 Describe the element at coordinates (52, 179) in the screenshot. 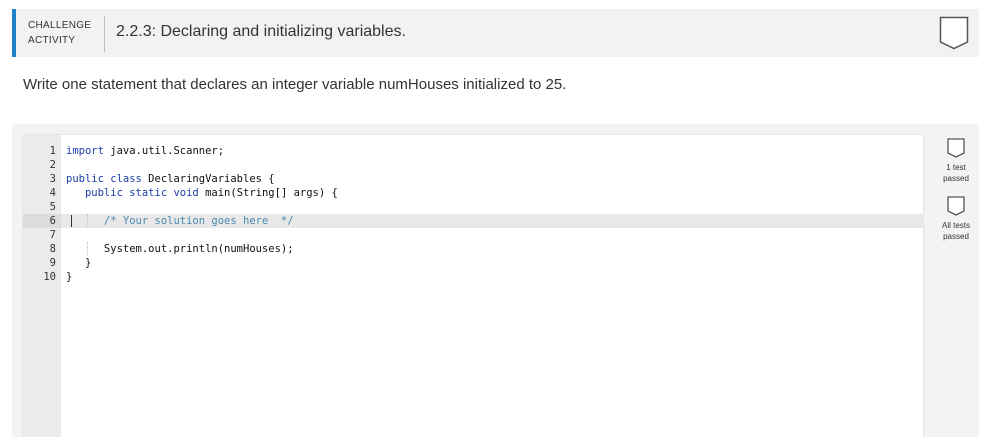

I see `line-number: 3` at that location.